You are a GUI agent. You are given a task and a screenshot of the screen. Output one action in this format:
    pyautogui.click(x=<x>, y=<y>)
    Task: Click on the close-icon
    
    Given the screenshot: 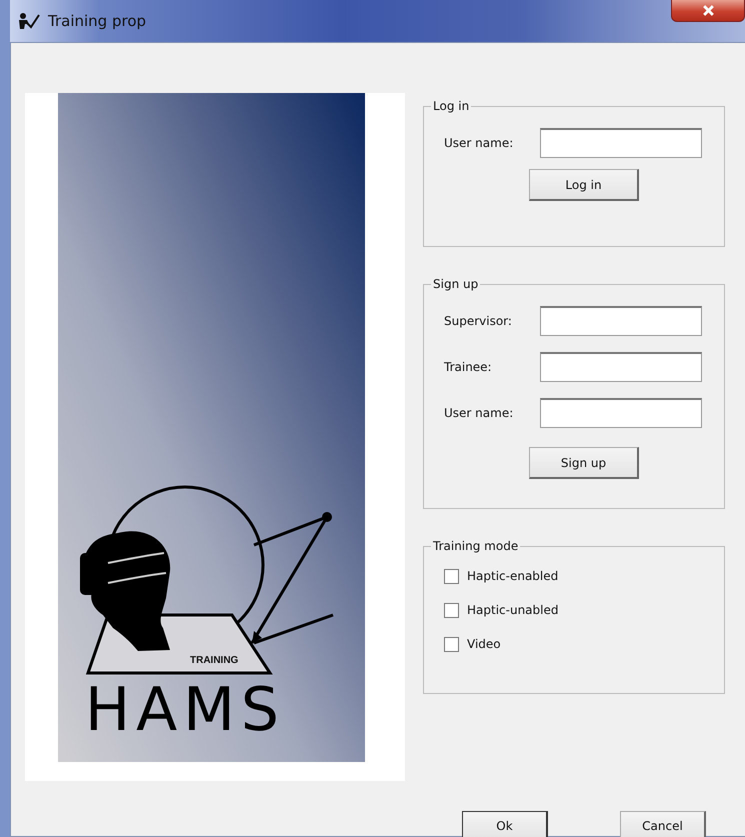 What is the action you would take?
    pyautogui.click(x=708, y=10)
    